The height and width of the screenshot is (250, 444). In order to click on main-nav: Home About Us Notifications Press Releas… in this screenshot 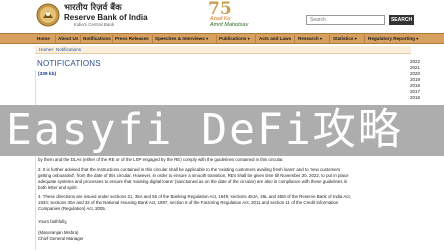, I will do `click(222, 38)`.